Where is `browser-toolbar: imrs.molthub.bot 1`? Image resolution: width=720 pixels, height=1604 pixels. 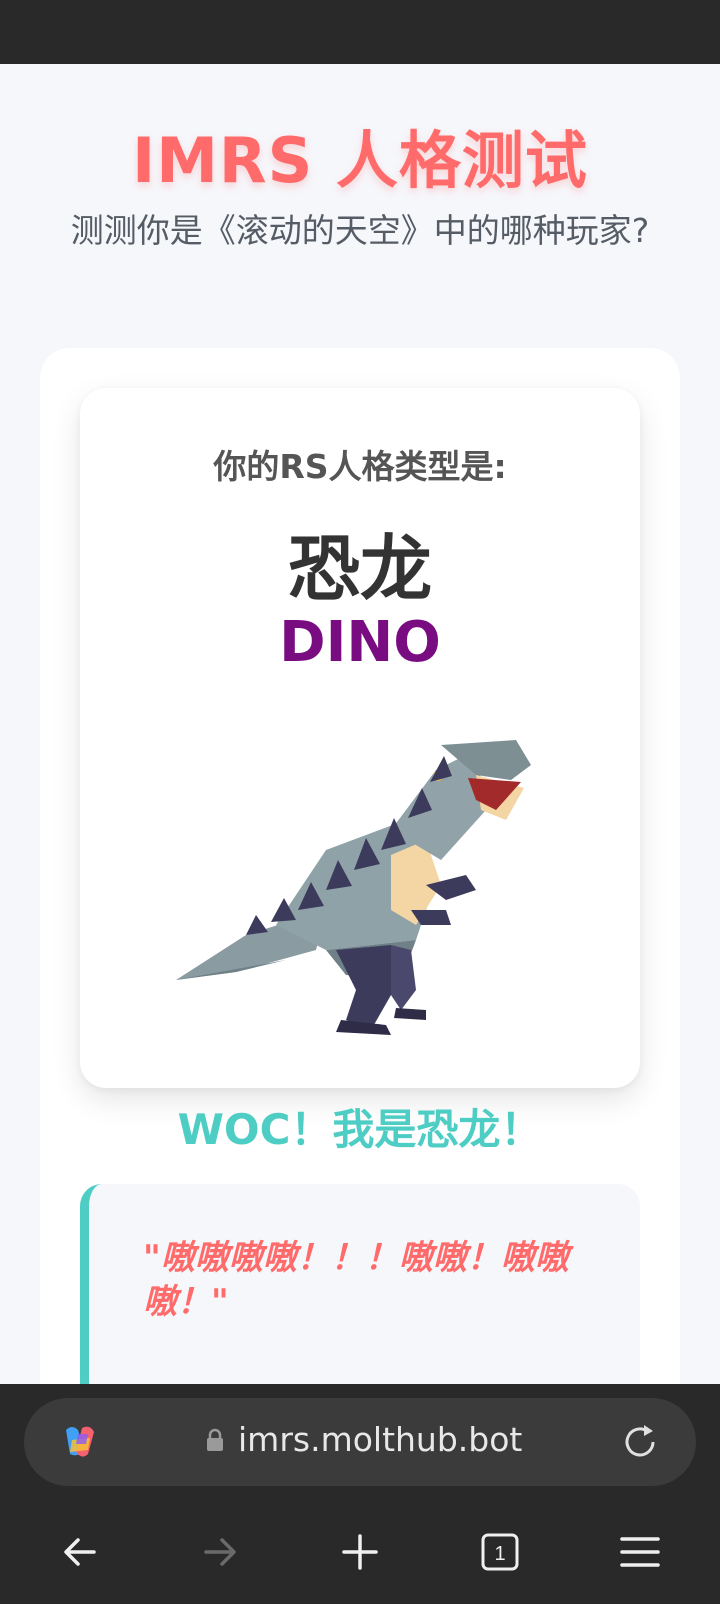 browser-toolbar: imrs.molthub.bot 1 is located at coordinates (360, 1494).